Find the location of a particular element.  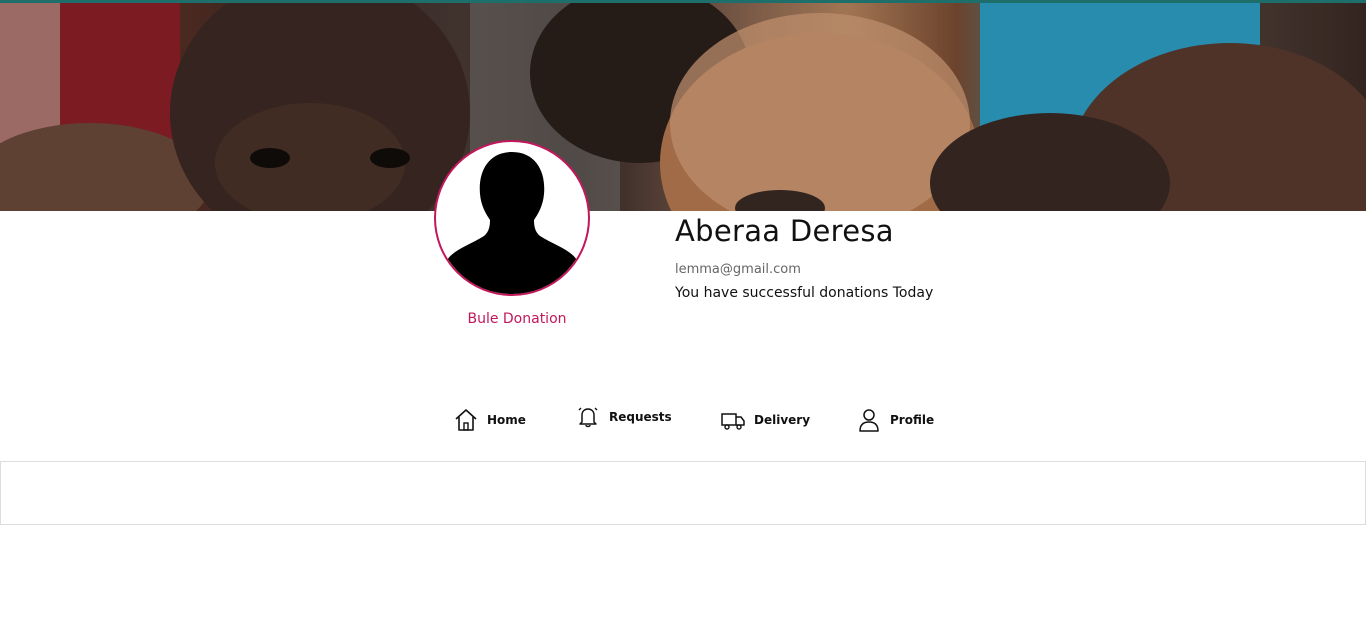

user-silhouette-icon is located at coordinates (512, 223).